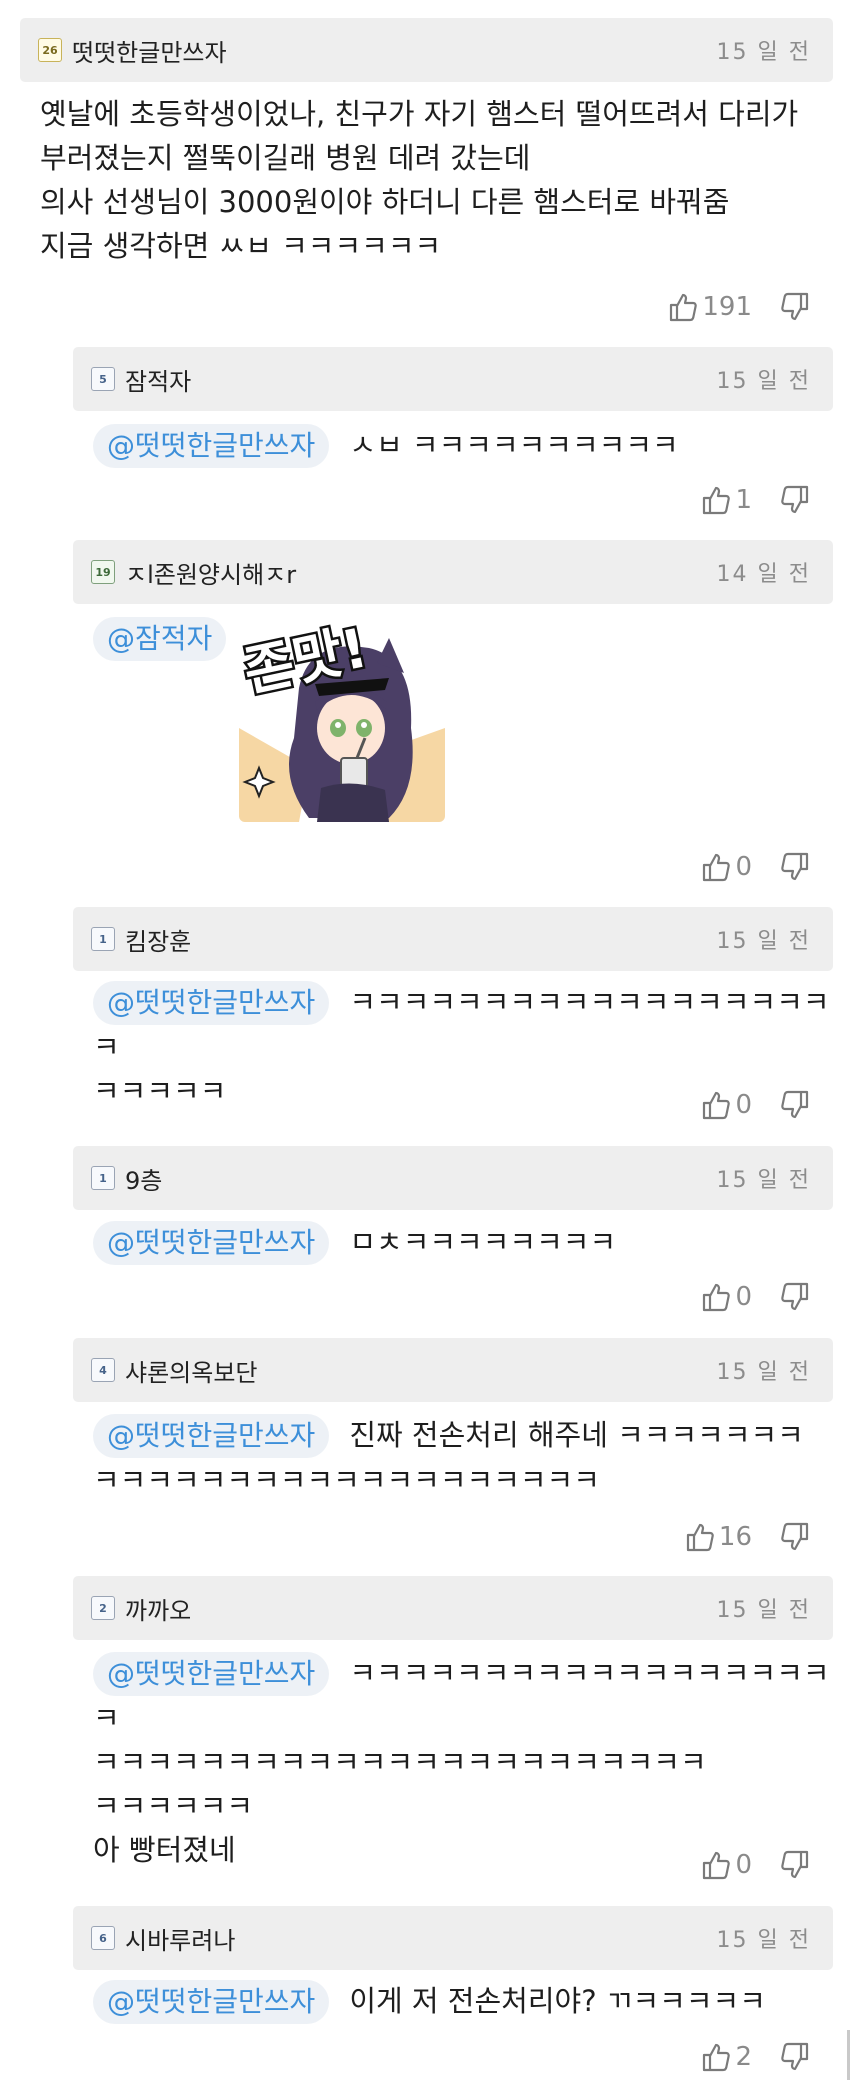 This screenshot has width=850, height=2083. I want to click on comment-date: 14 일 전, so click(763, 574).